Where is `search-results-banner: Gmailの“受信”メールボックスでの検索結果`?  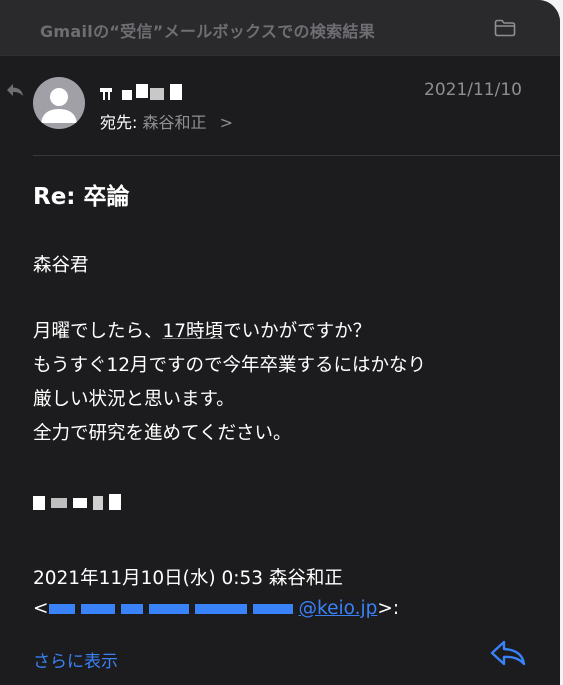
search-results-banner: Gmailの“受信”メールボックスでの検索結果 is located at coordinates (280, 28).